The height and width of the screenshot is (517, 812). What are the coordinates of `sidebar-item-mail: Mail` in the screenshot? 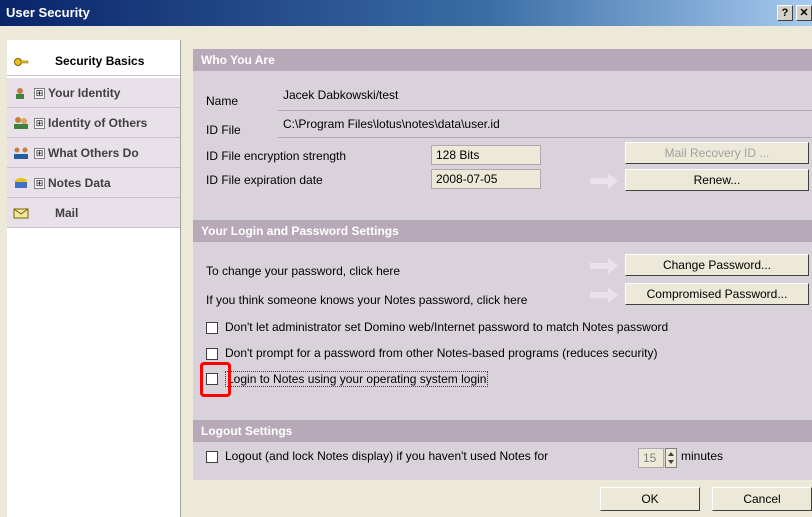 It's located at (93, 213).